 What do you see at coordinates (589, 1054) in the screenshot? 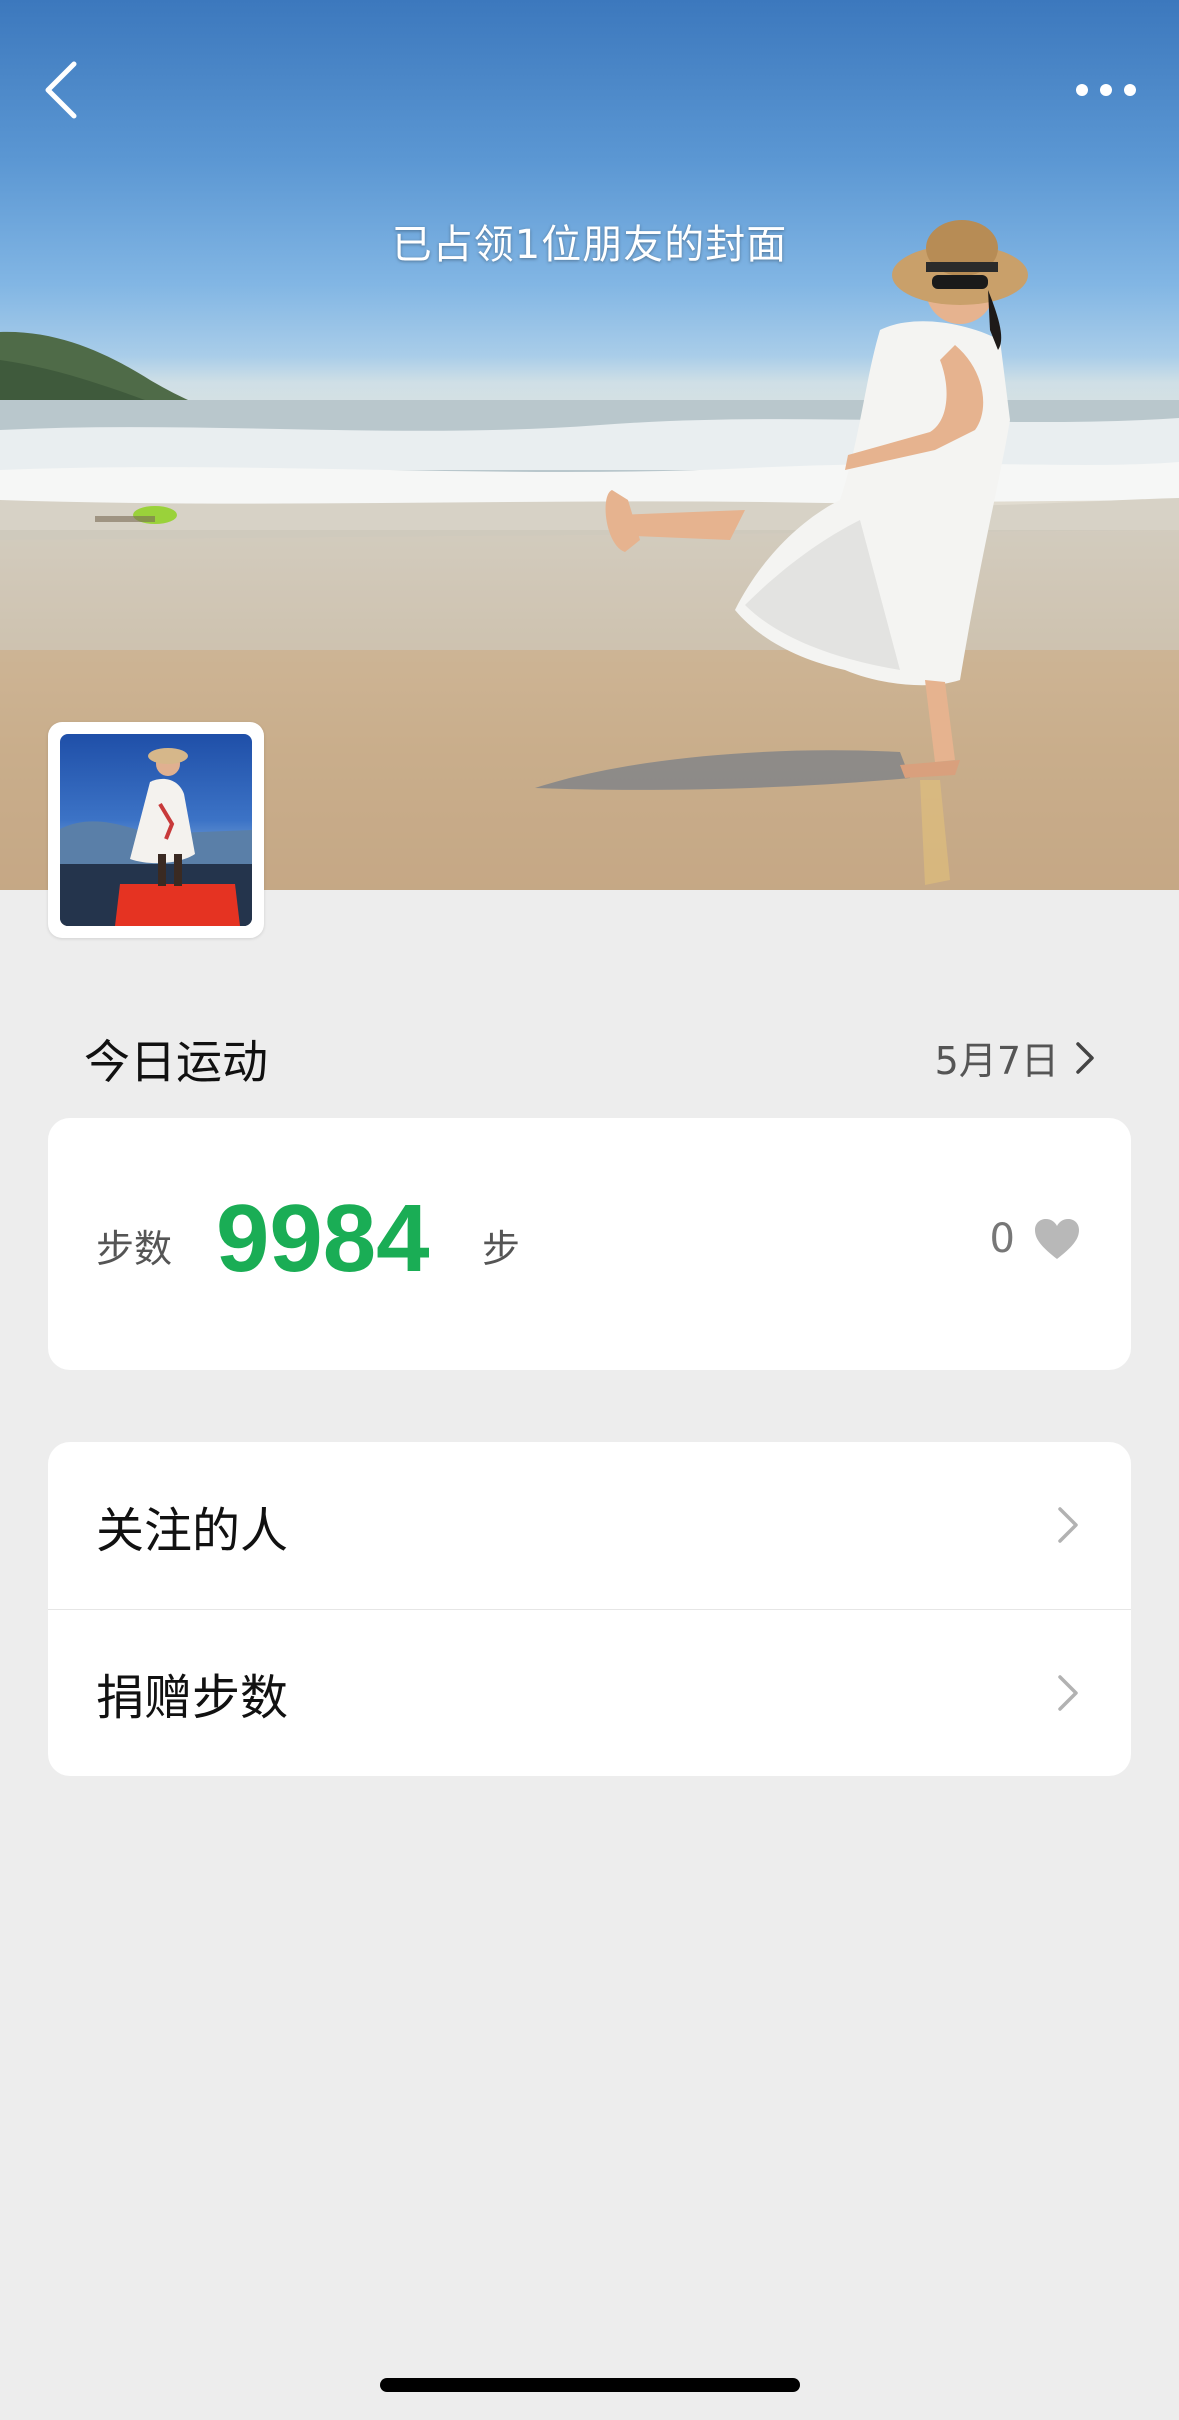
I see `today-header: 今日运动 5月7日` at bounding box center [589, 1054].